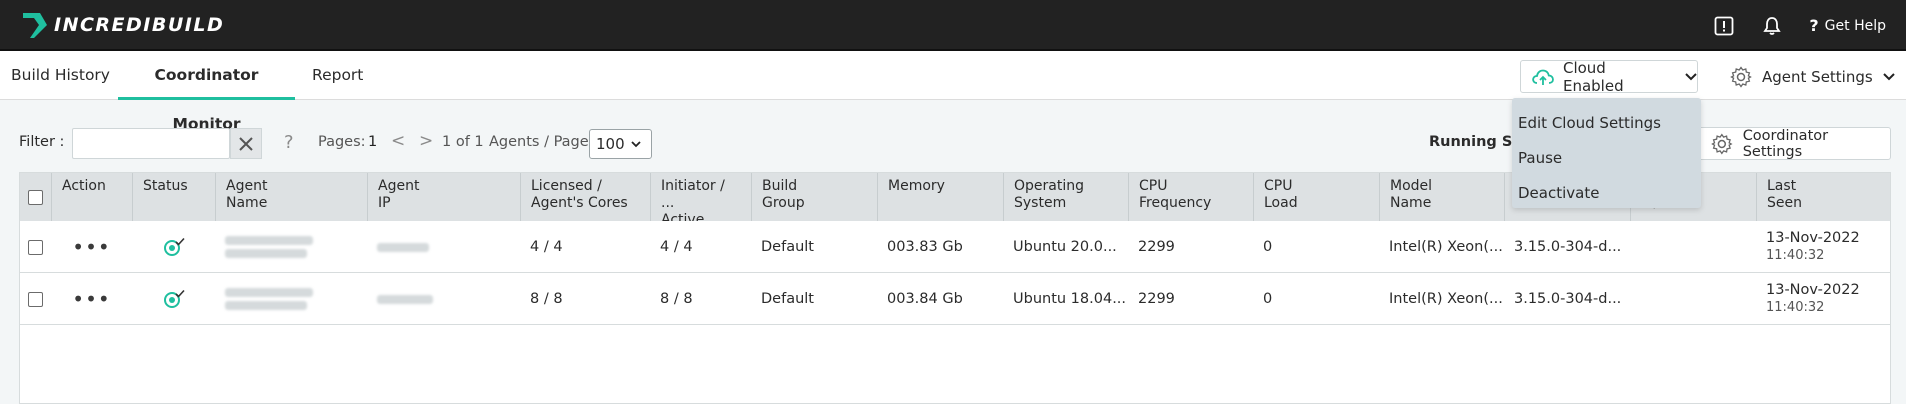  What do you see at coordinates (173, 247) in the screenshot?
I see `row-status-cell` at bounding box center [173, 247].